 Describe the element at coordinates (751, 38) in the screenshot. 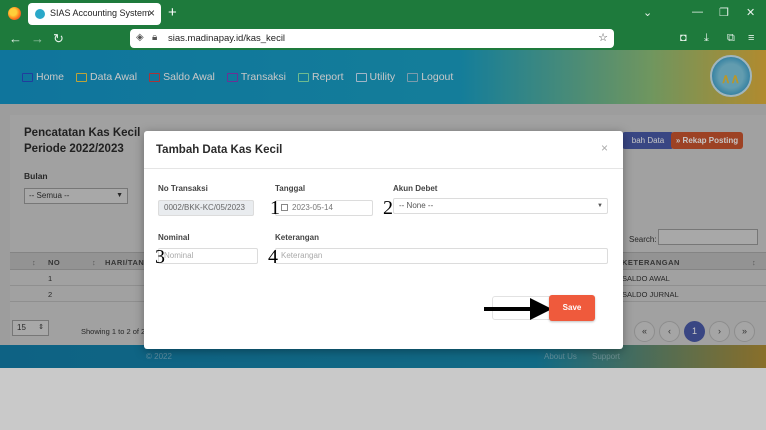

I see `menu-icon: ≡` at that location.